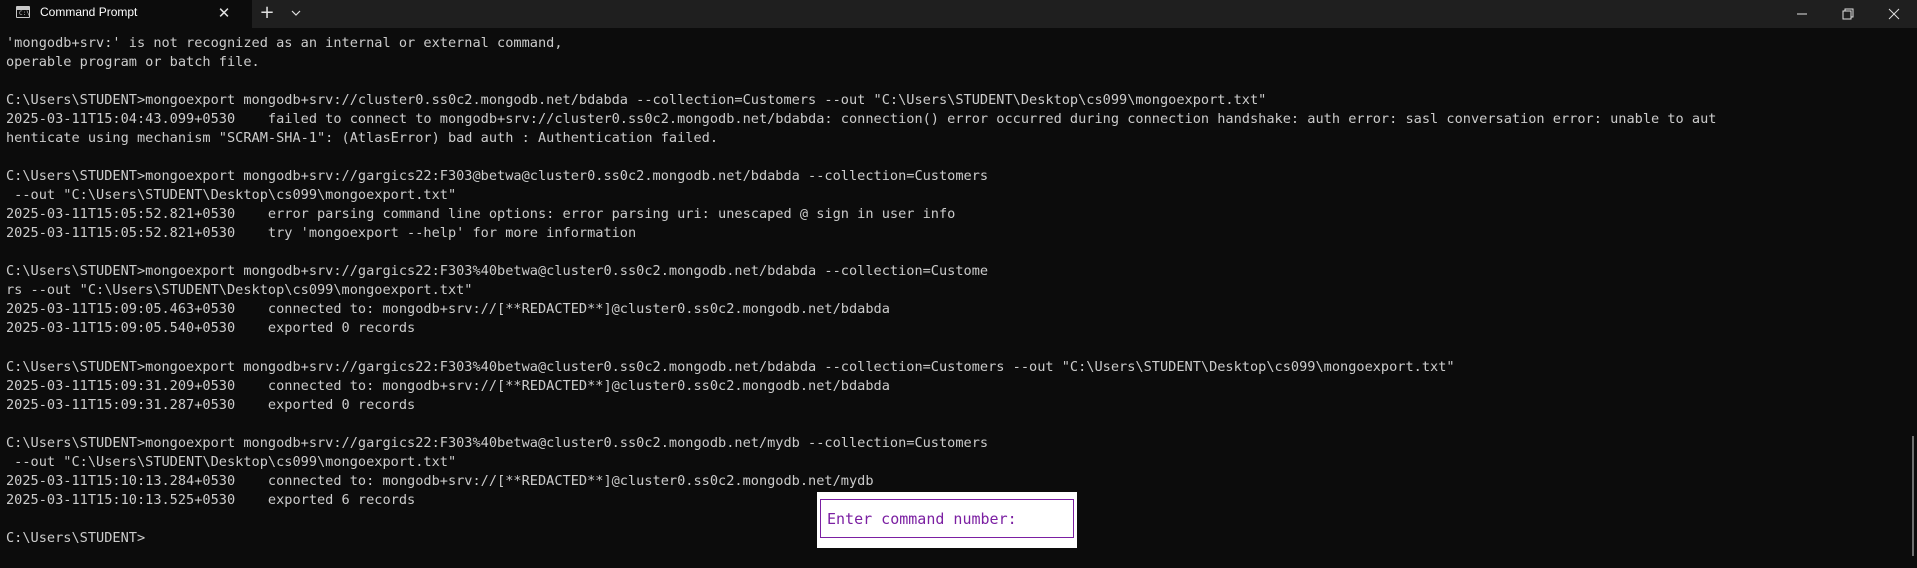 The height and width of the screenshot is (568, 1917). Describe the element at coordinates (89, 12) in the screenshot. I see `tab-title: Command Prompt` at that location.